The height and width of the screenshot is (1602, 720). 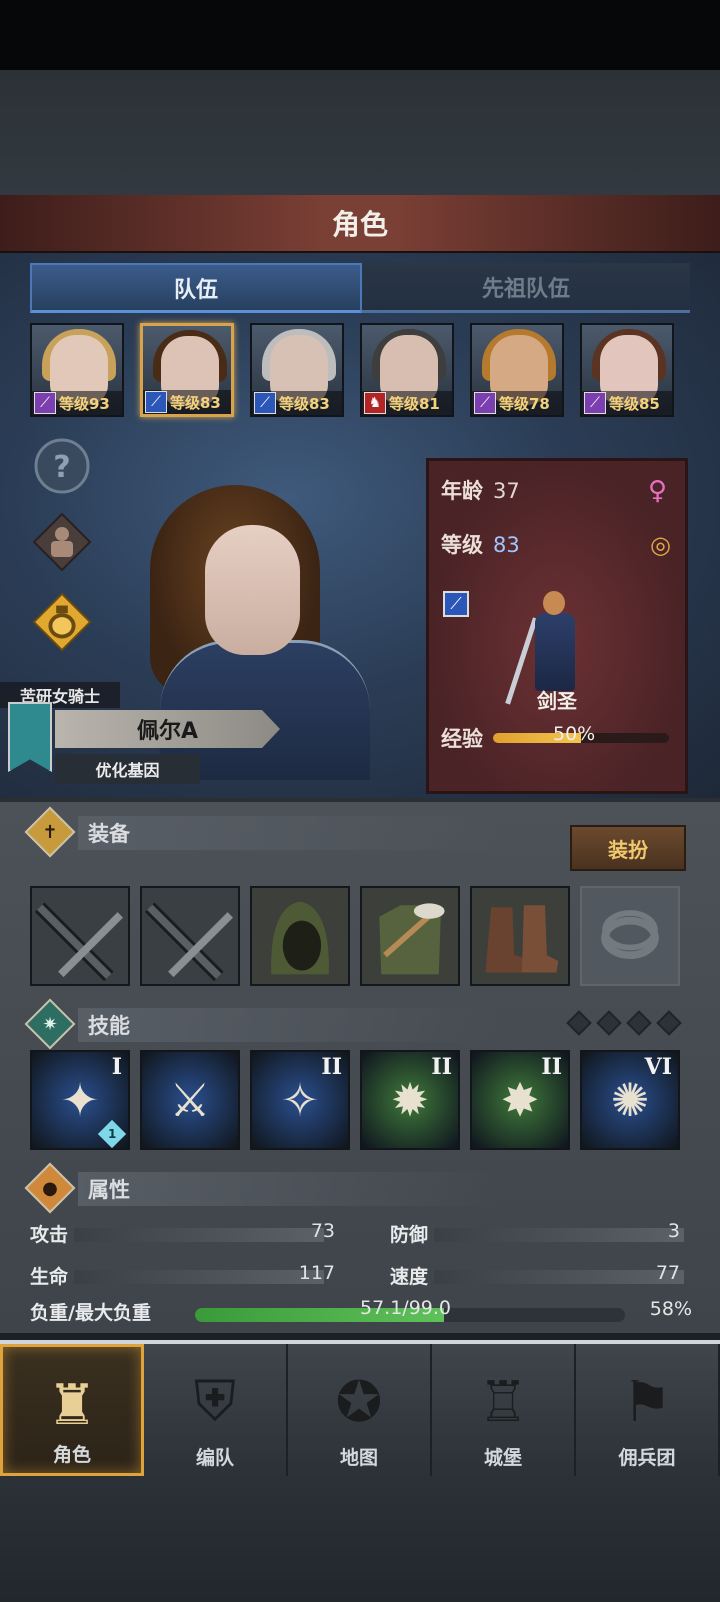 What do you see at coordinates (214, 1458) in the screenshot?
I see `nav-label: 编队` at bounding box center [214, 1458].